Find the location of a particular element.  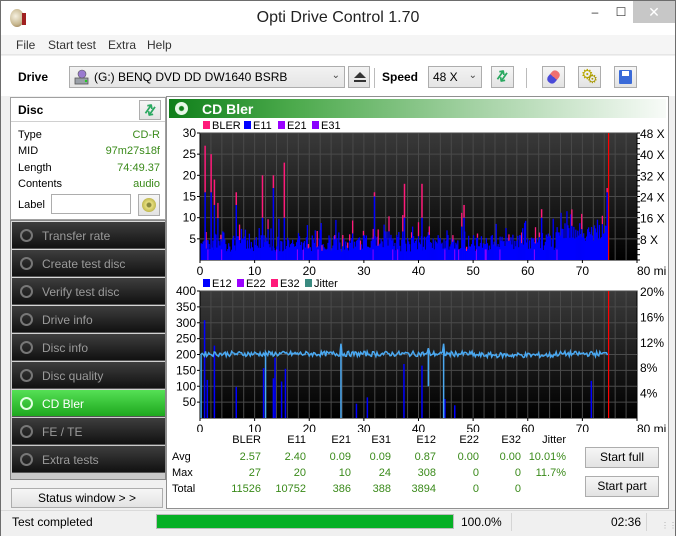

nav-item-fe-te: FE / TE is located at coordinates (88, 431).